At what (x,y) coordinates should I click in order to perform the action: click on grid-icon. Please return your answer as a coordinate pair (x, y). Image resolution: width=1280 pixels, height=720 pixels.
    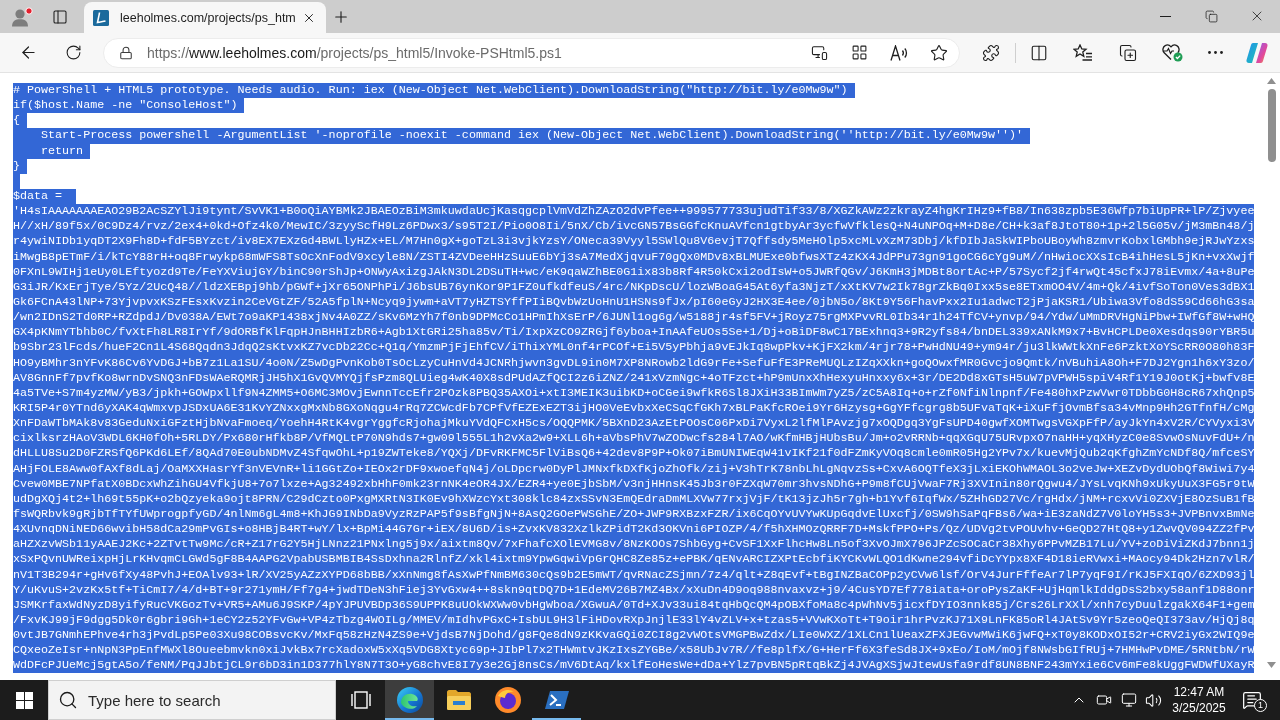
    Looking at the image, I should click on (859, 52).